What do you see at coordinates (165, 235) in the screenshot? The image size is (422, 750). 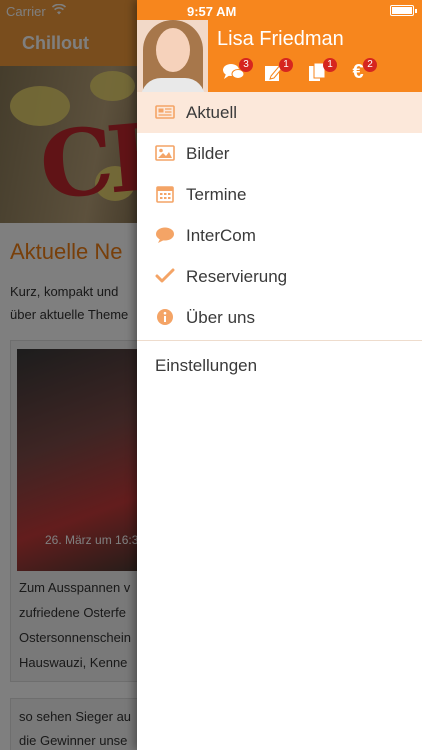 I see `speech-bubble-icon` at bounding box center [165, 235].